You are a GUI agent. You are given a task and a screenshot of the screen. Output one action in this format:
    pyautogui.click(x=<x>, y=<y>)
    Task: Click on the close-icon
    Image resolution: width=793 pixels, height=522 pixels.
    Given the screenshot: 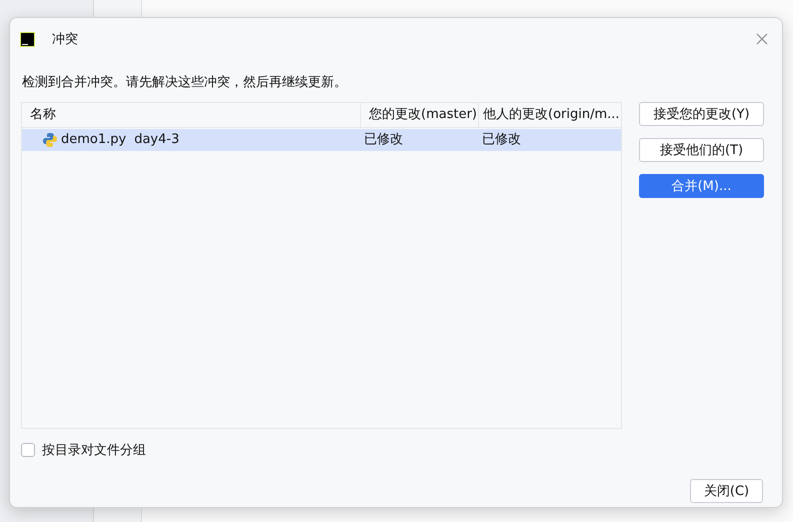 What is the action you would take?
    pyautogui.click(x=762, y=39)
    